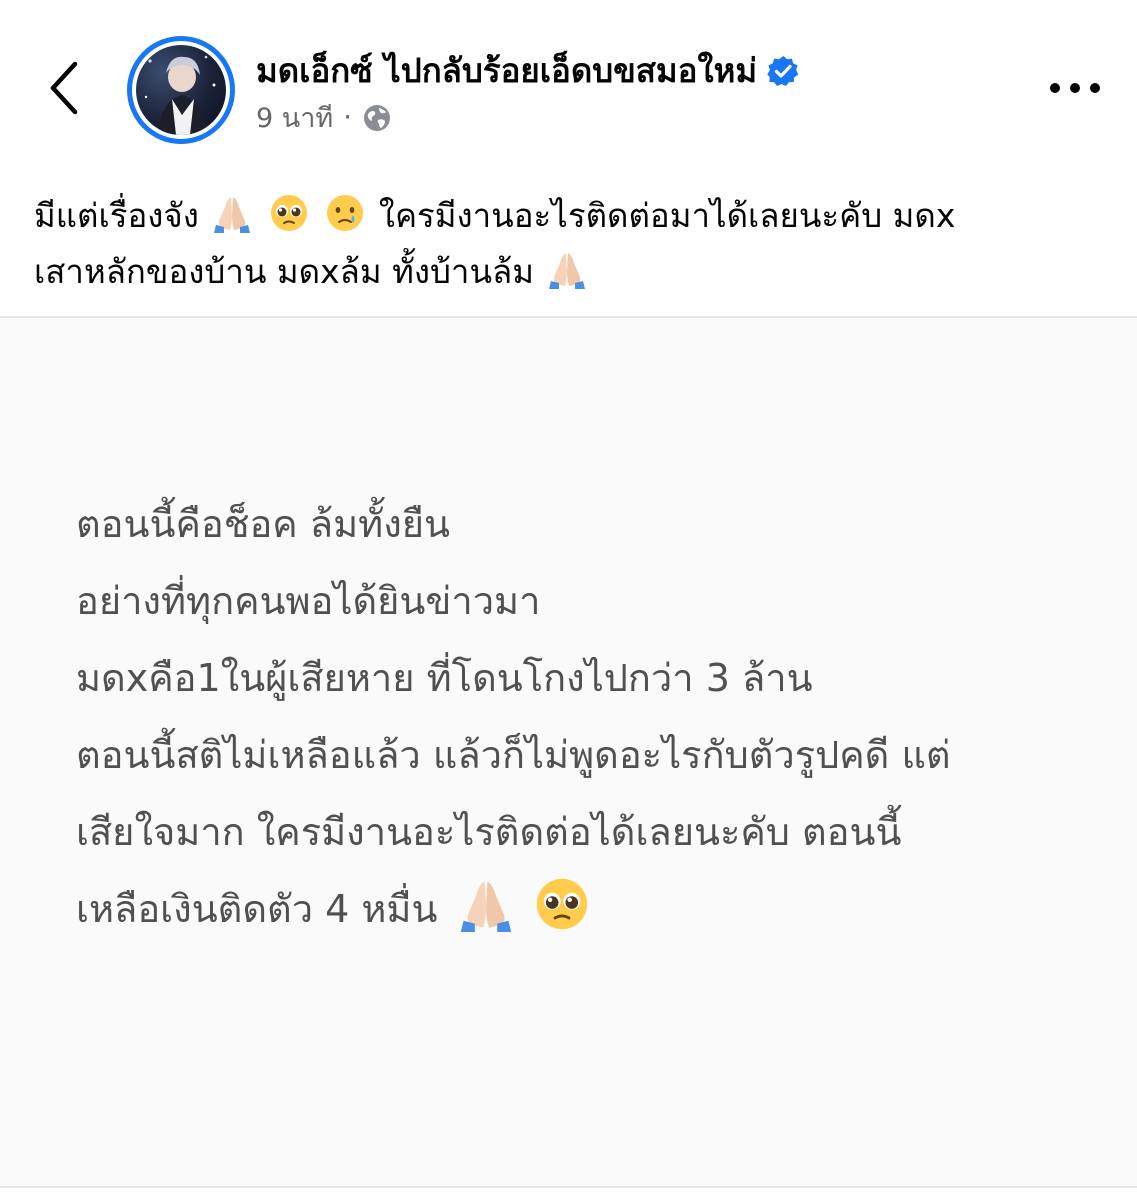 The width and height of the screenshot is (1137, 1200). I want to click on divider, so click(568, 1187).